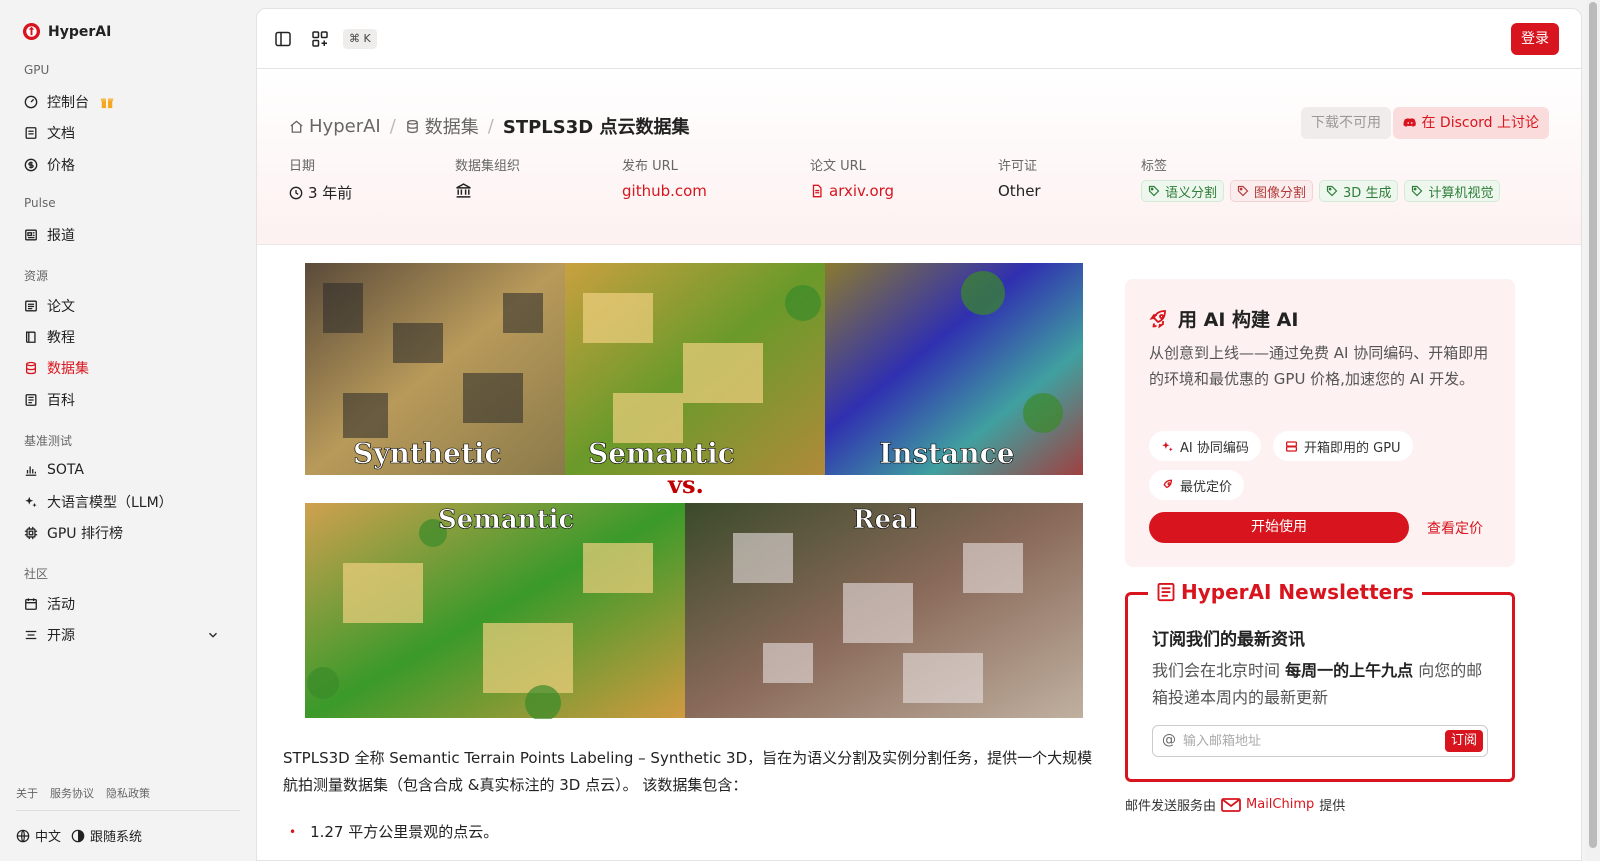 The height and width of the screenshot is (861, 1600). What do you see at coordinates (1280, 804) in the screenshot?
I see `mailchimp-link: MailChimp` at bounding box center [1280, 804].